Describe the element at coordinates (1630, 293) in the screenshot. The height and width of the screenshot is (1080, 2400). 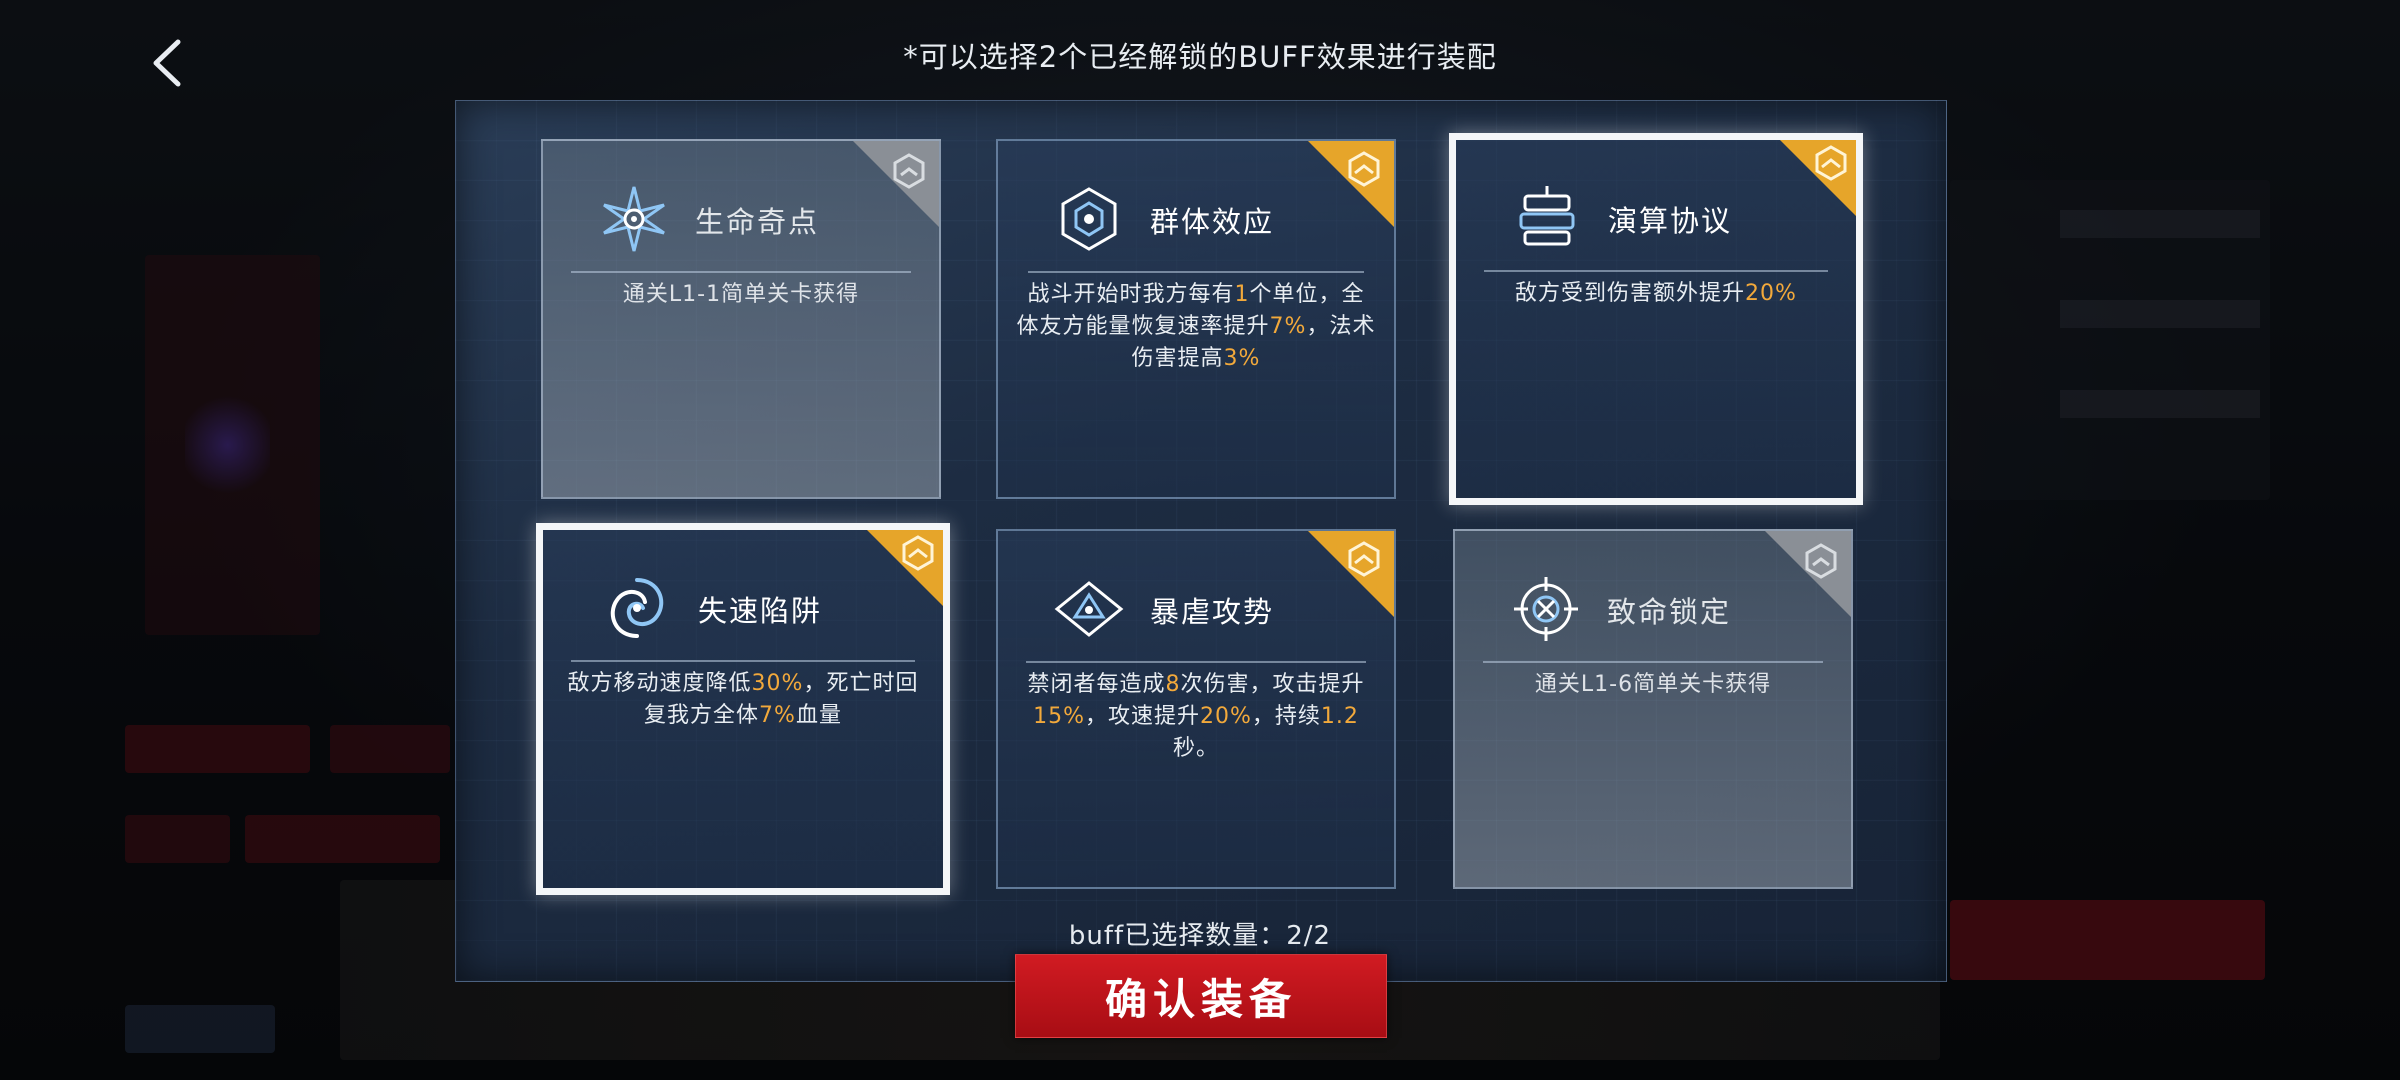
I see `description-text: 敌方受到伤害额外提升` at that location.